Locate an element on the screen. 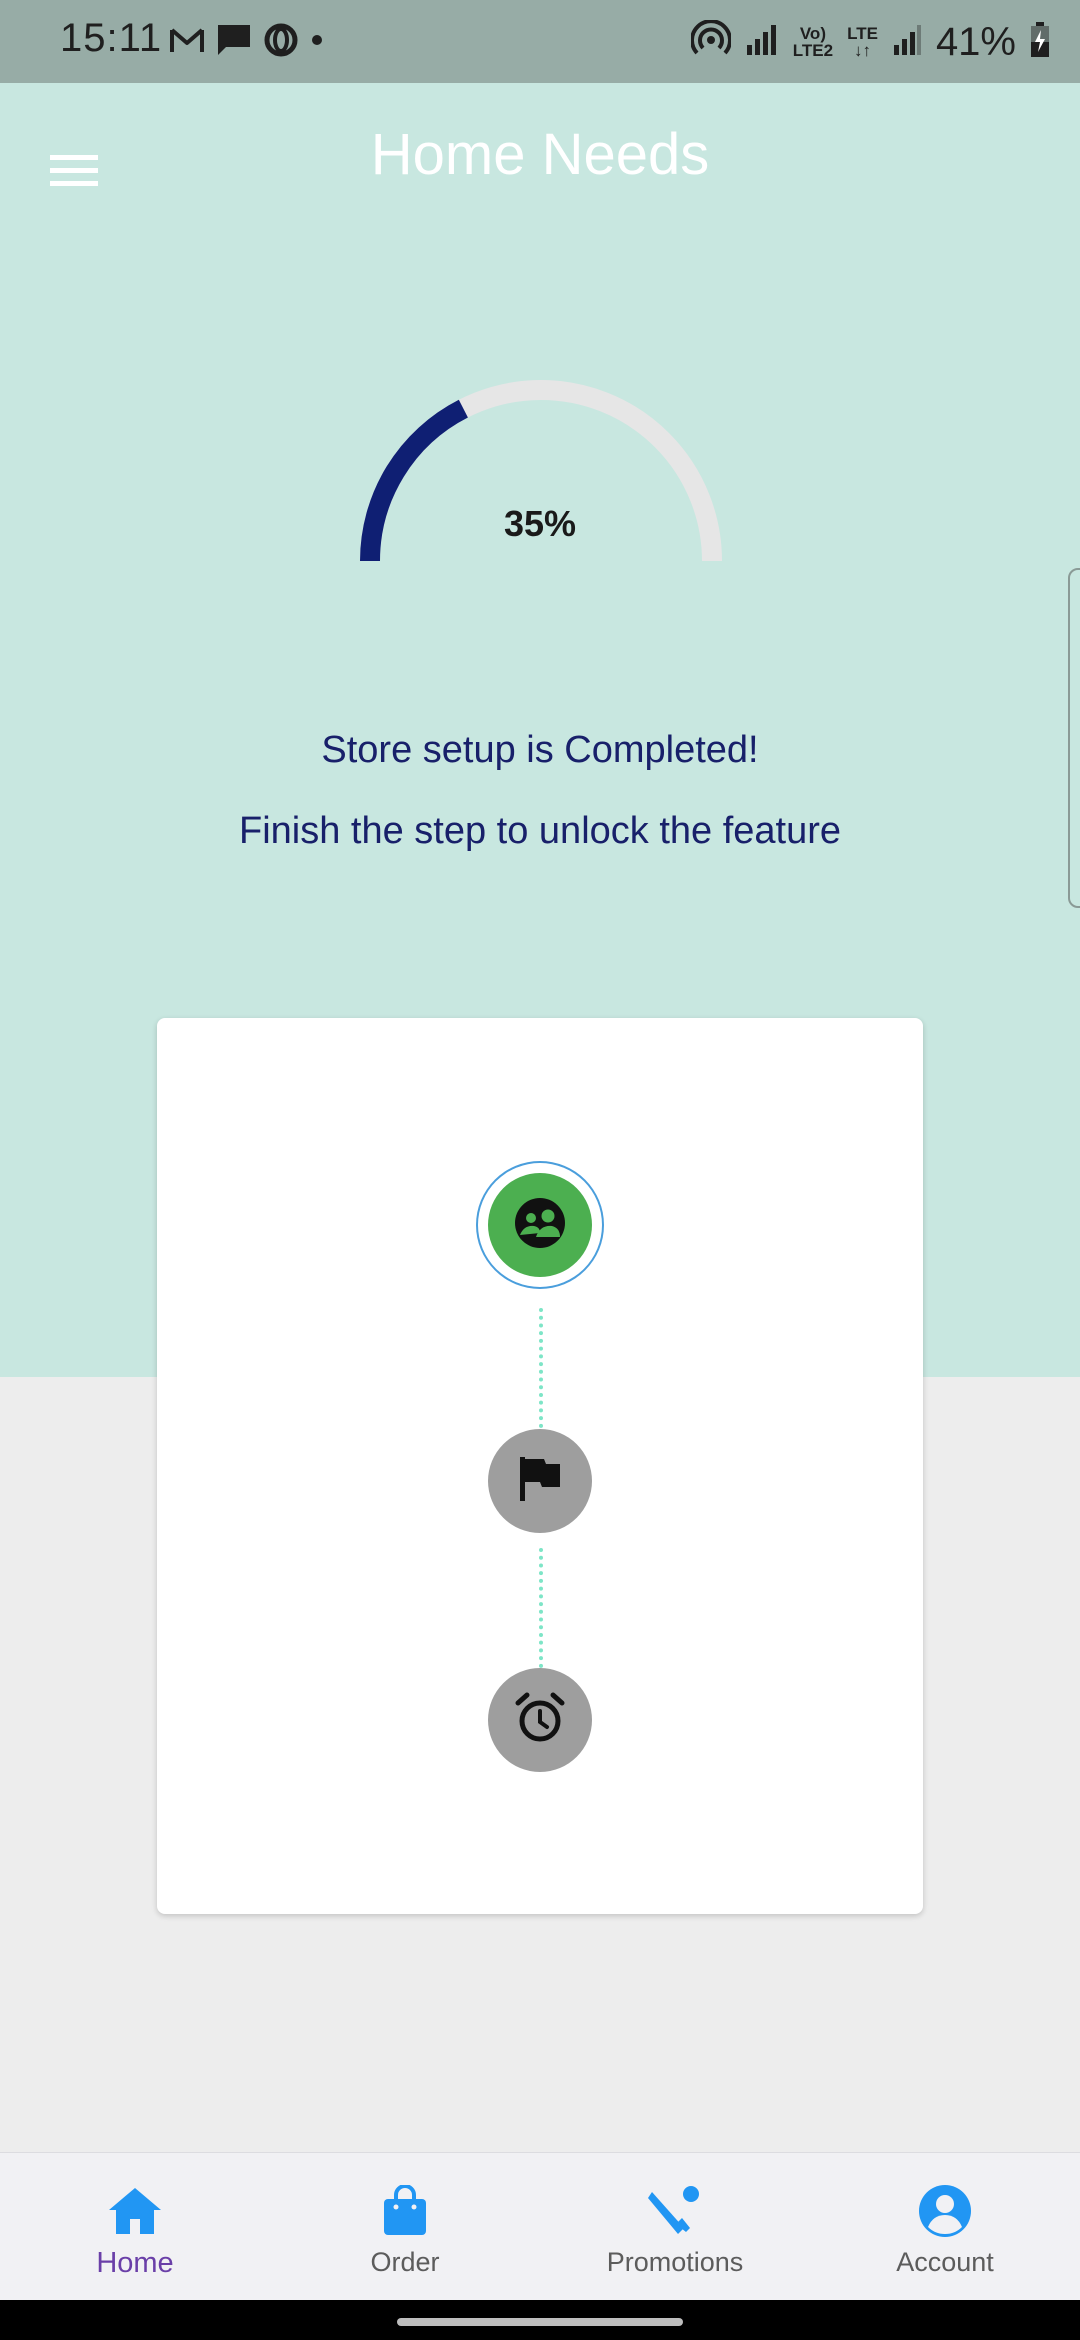 The image size is (1080, 2340). opera-icon is located at coordinates (281, 42).